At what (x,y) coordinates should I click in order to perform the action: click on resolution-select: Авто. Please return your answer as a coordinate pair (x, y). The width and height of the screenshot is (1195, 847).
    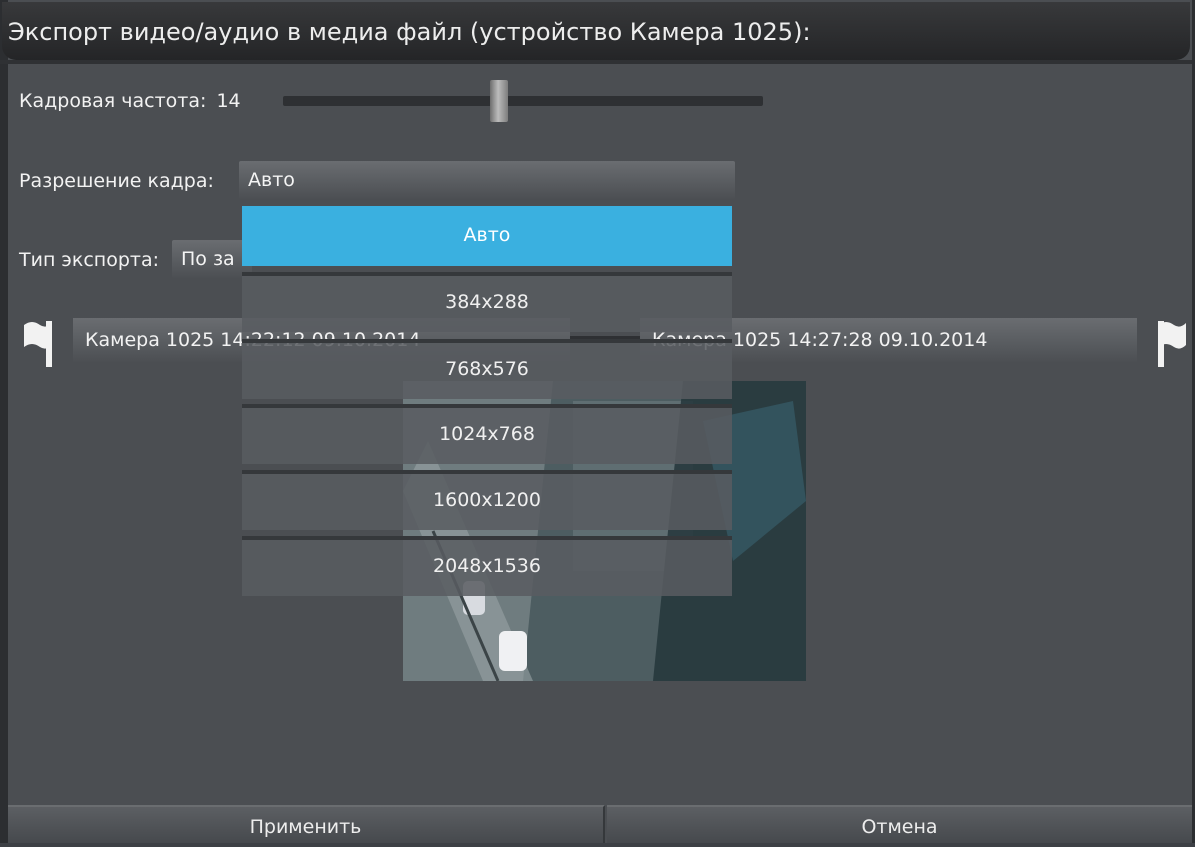
    Looking at the image, I should click on (487, 180).